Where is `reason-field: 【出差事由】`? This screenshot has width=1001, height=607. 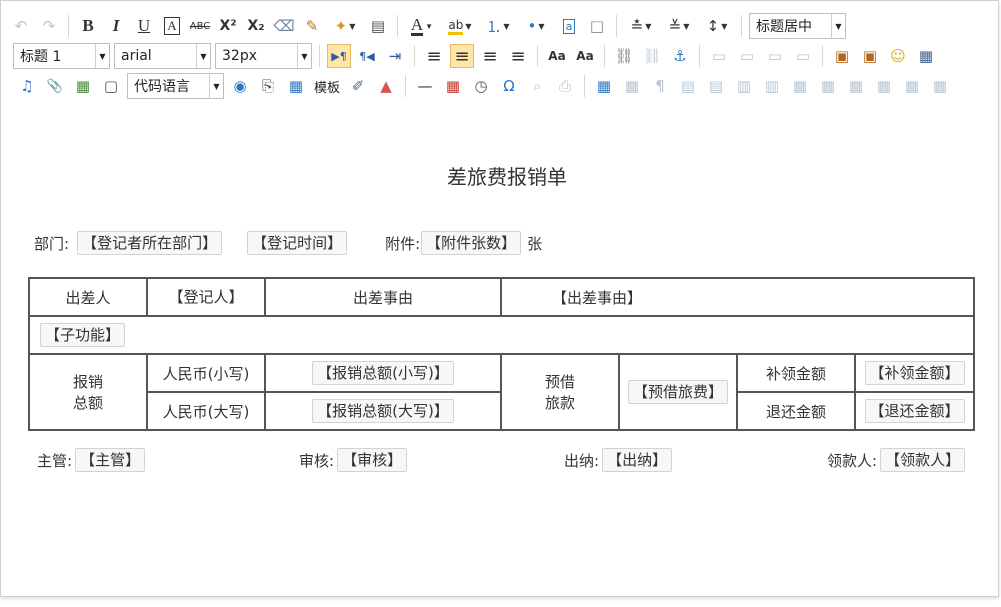
reason-field: 【出差事由】 is located at coordinates (597, 298).